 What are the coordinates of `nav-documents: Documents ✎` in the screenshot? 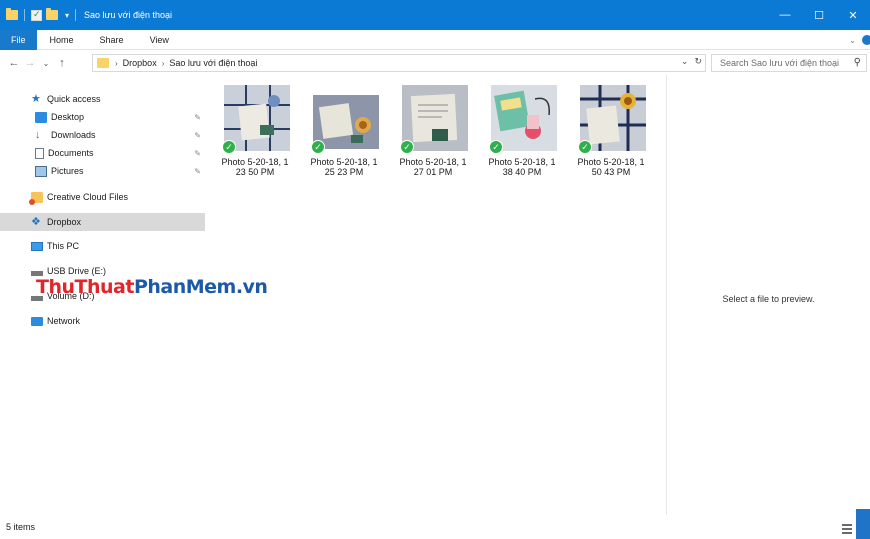 It's located at (102, 153).